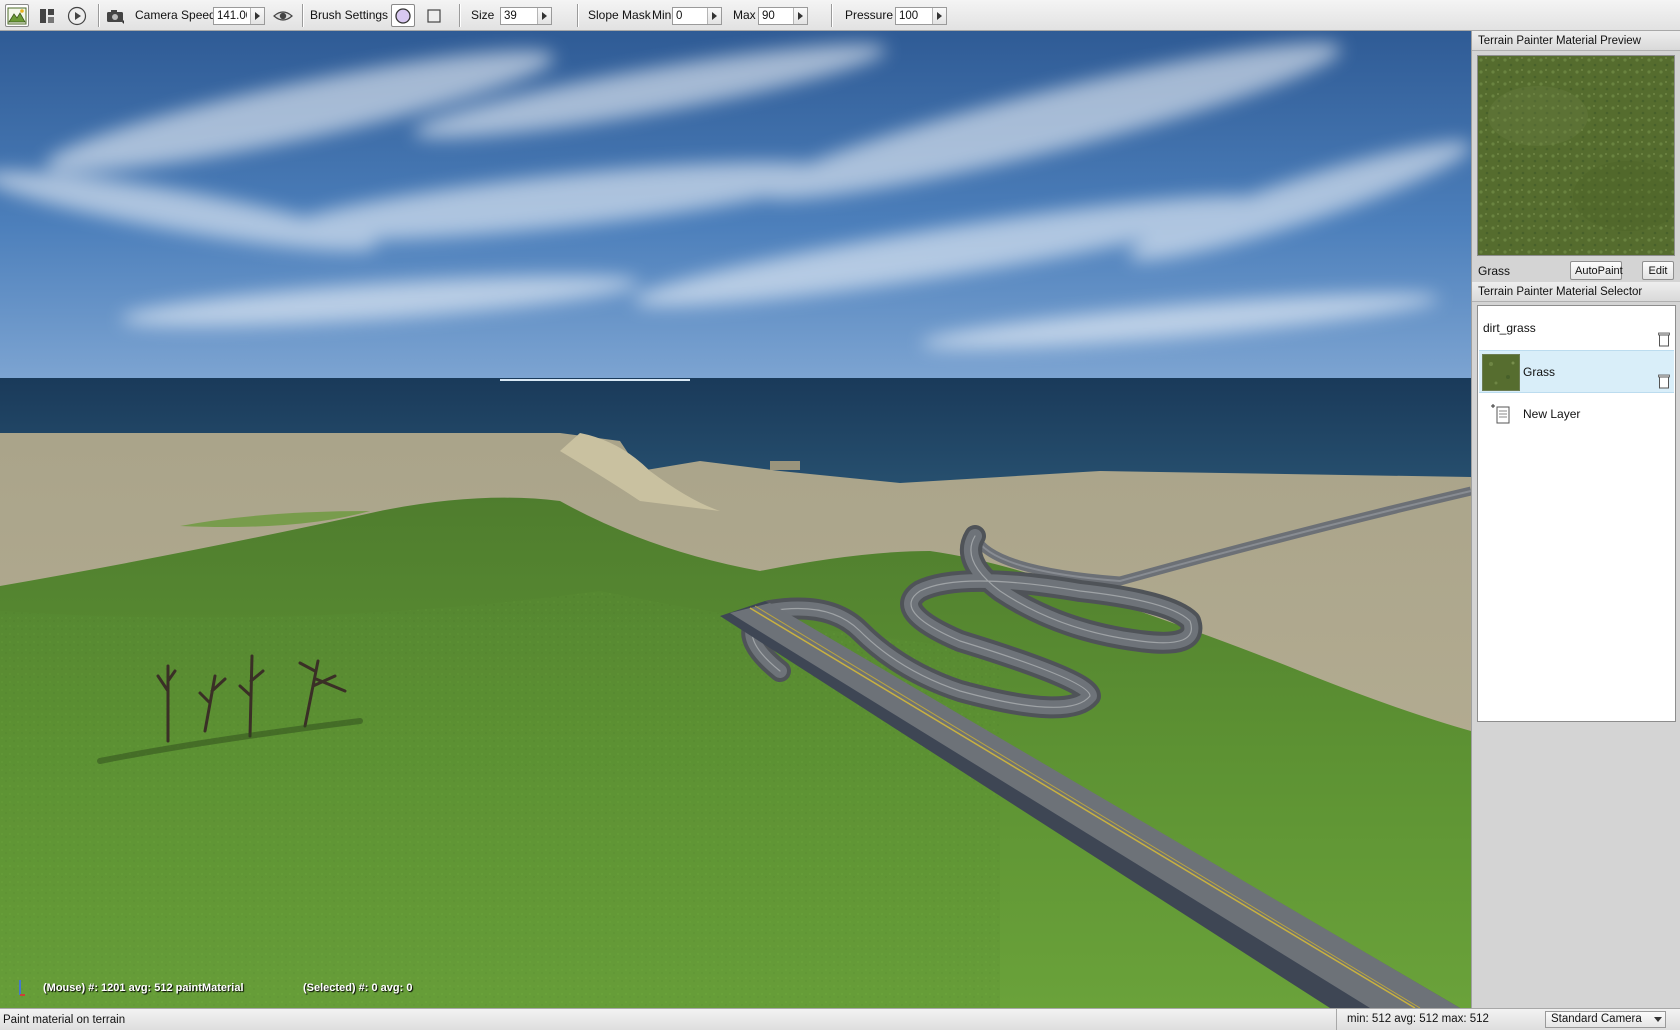  What do you see at coordinates (1539, 372) in the screenshot?
I see `material-name: Grass` at bounding box center [1539, 372].